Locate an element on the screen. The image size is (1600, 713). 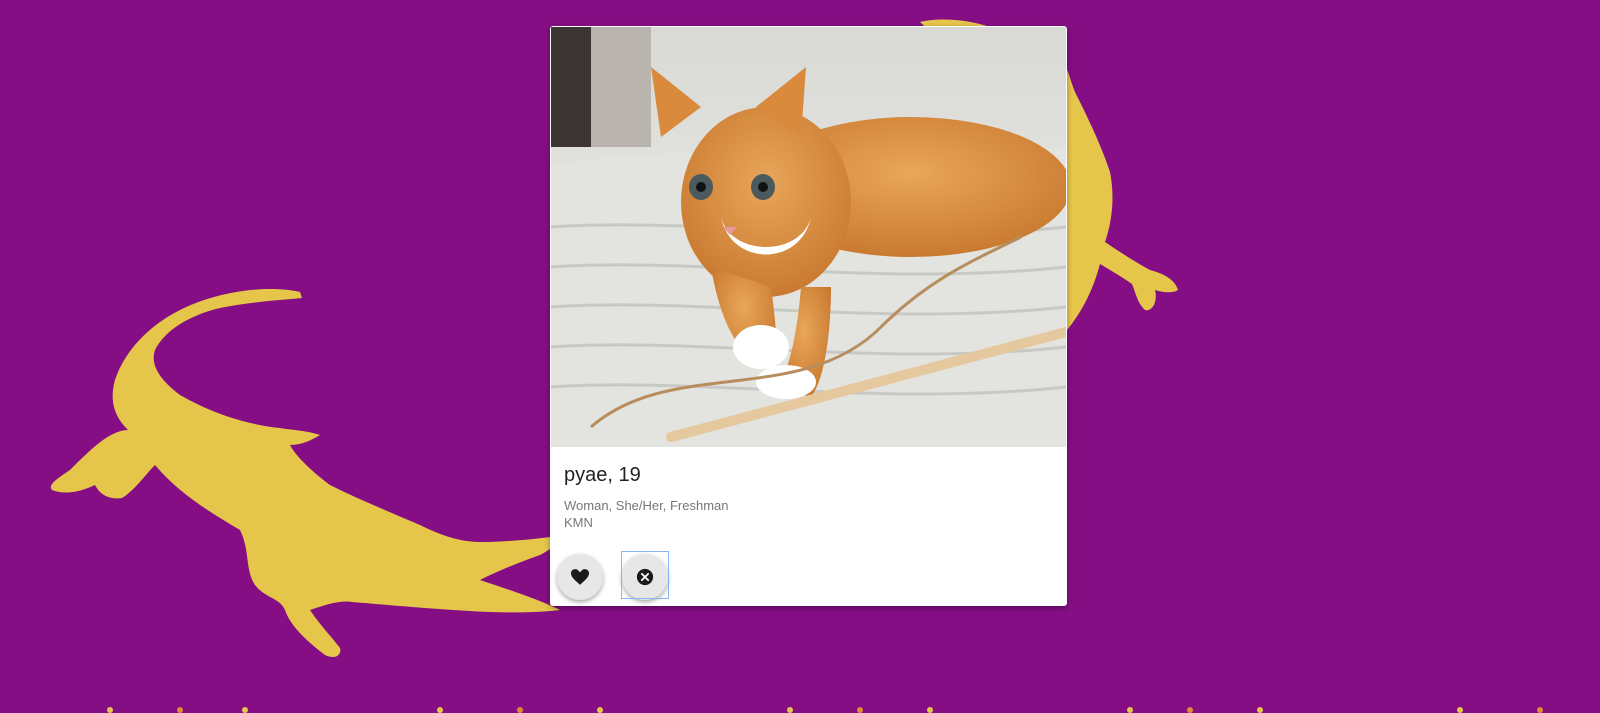
pass-button is located at coordinates (645, 577).